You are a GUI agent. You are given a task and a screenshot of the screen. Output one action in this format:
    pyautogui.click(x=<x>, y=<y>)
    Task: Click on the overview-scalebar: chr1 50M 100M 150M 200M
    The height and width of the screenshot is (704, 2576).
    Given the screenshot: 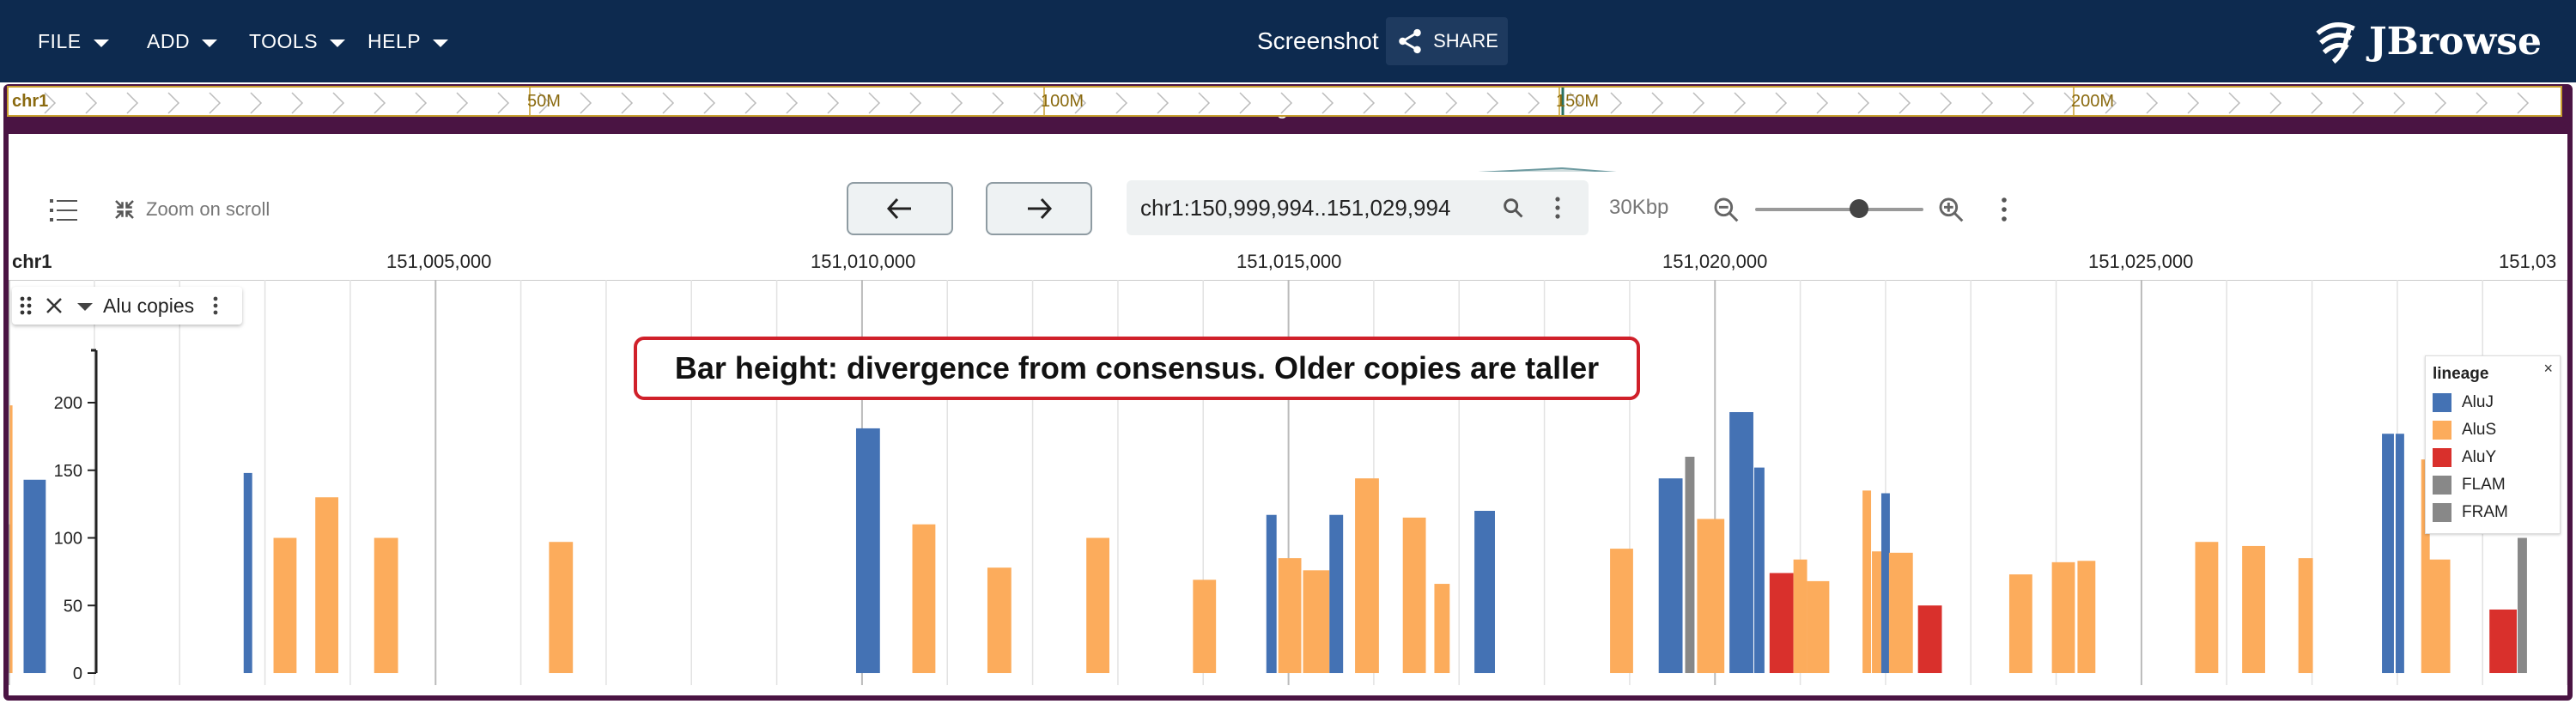 What is the action you would take?
    pyautogui.click(x=1284, y=101)
    